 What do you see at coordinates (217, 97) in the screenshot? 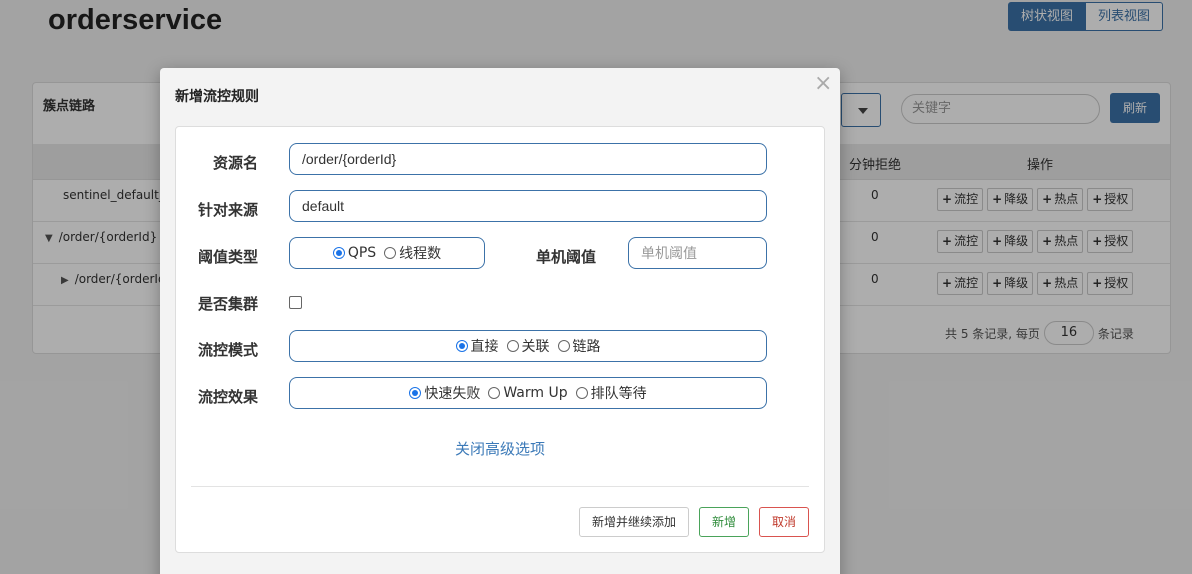
I see `dialog-title: 新增流控规则` at bounding box center [217, 97].